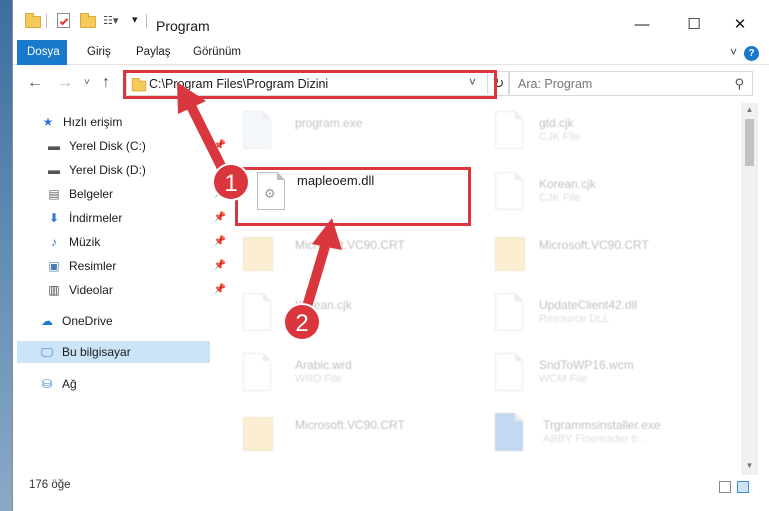 The image size is (769, 511). What do you see at coordinates (47, 352) in the screenshot?
I see `computer-icon: 🖵` at bounding box center [47, 352].